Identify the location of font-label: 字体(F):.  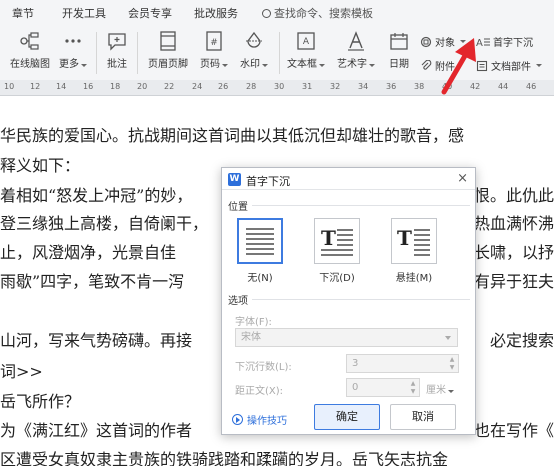
(253, 322).